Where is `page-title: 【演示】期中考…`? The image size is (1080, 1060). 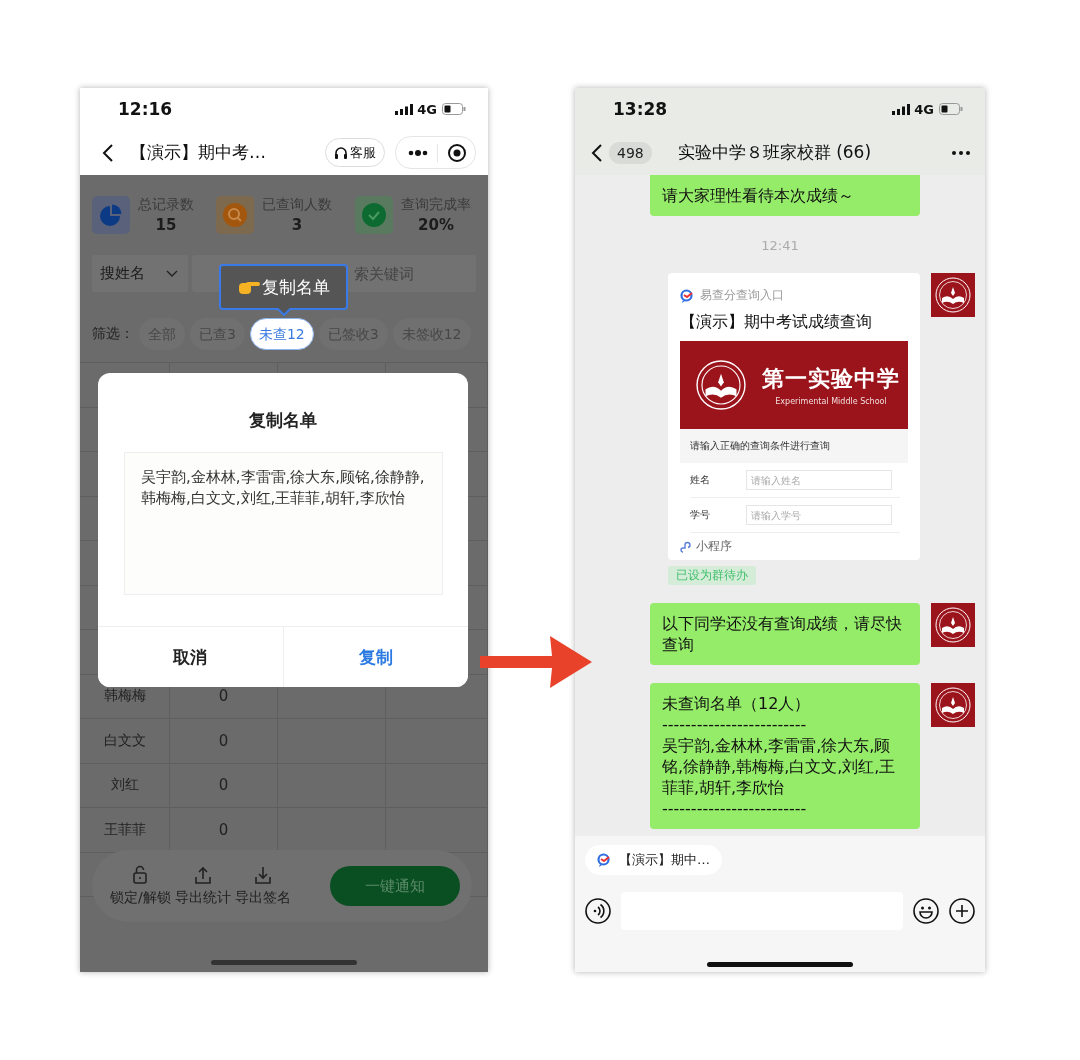
page-title: 【演示】期中考… is located at coordinates (198, 152).